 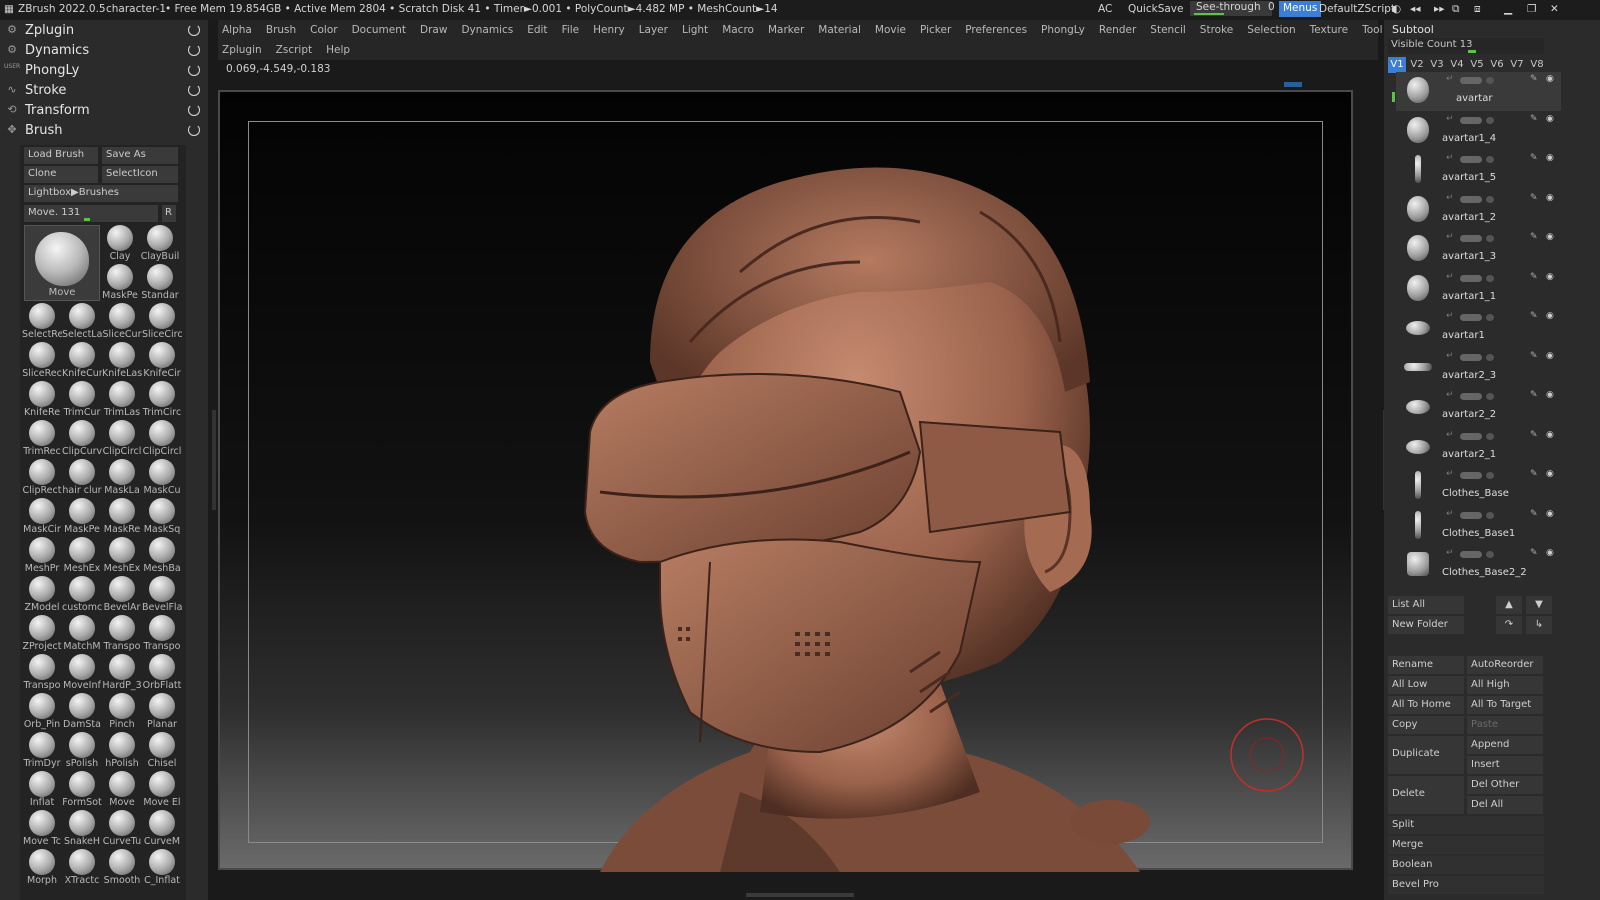 I want to click on minimize-icon: ▁, so click(x=1508, y=9).